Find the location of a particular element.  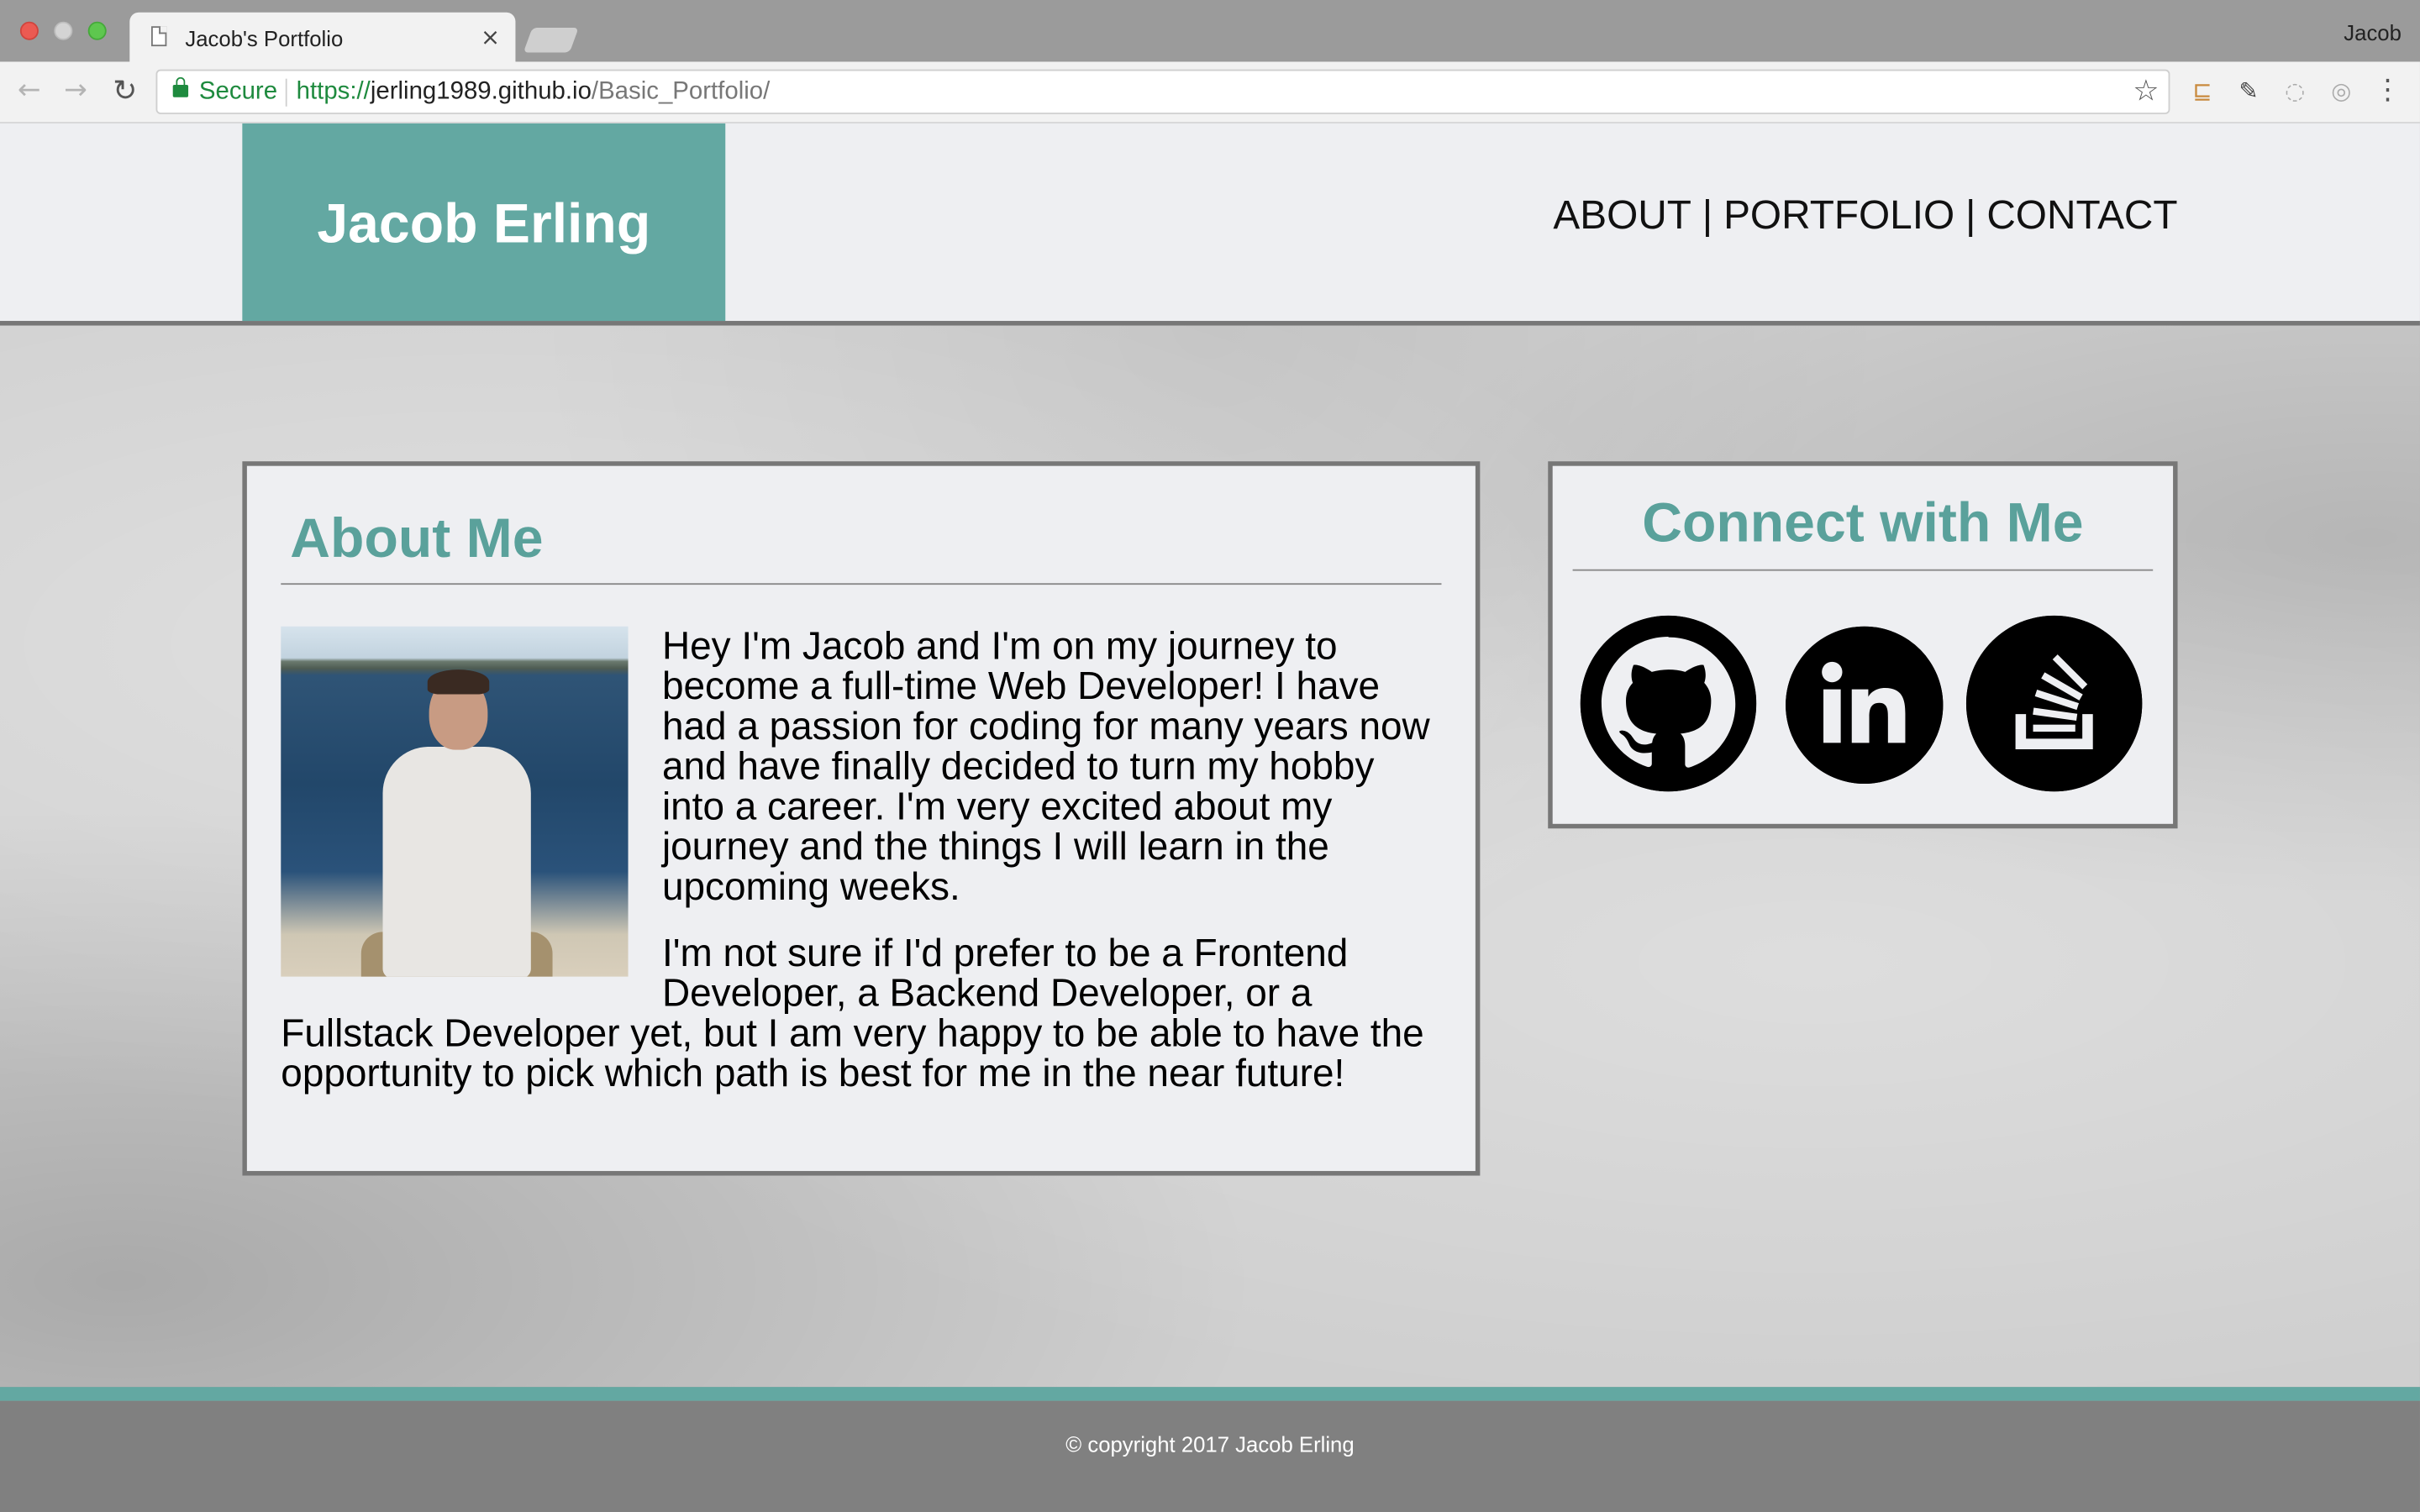

connect-title: Connect with Me is located at coordinates (1863, 522).